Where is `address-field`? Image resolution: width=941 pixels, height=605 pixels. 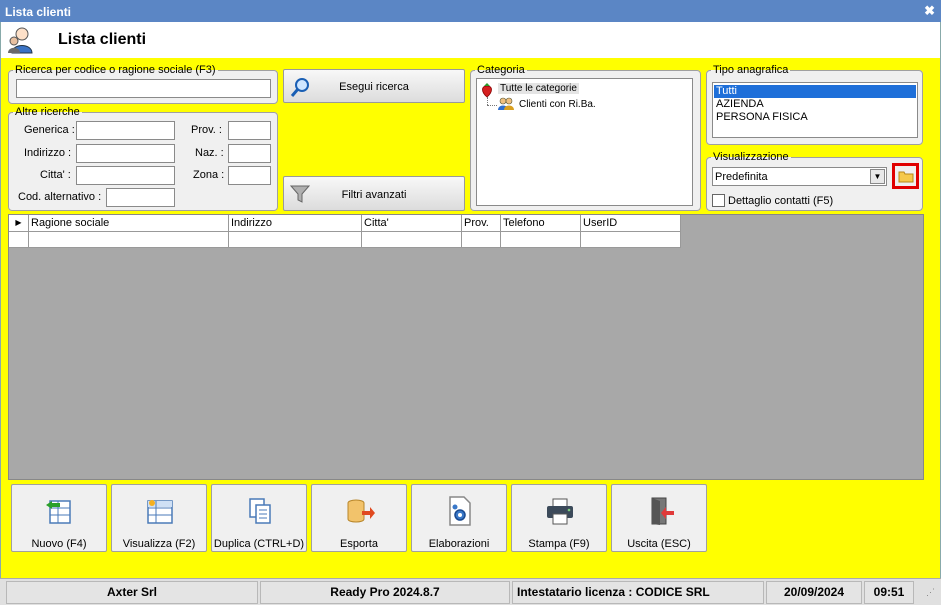 address-field is located at coordinates (125, 153).